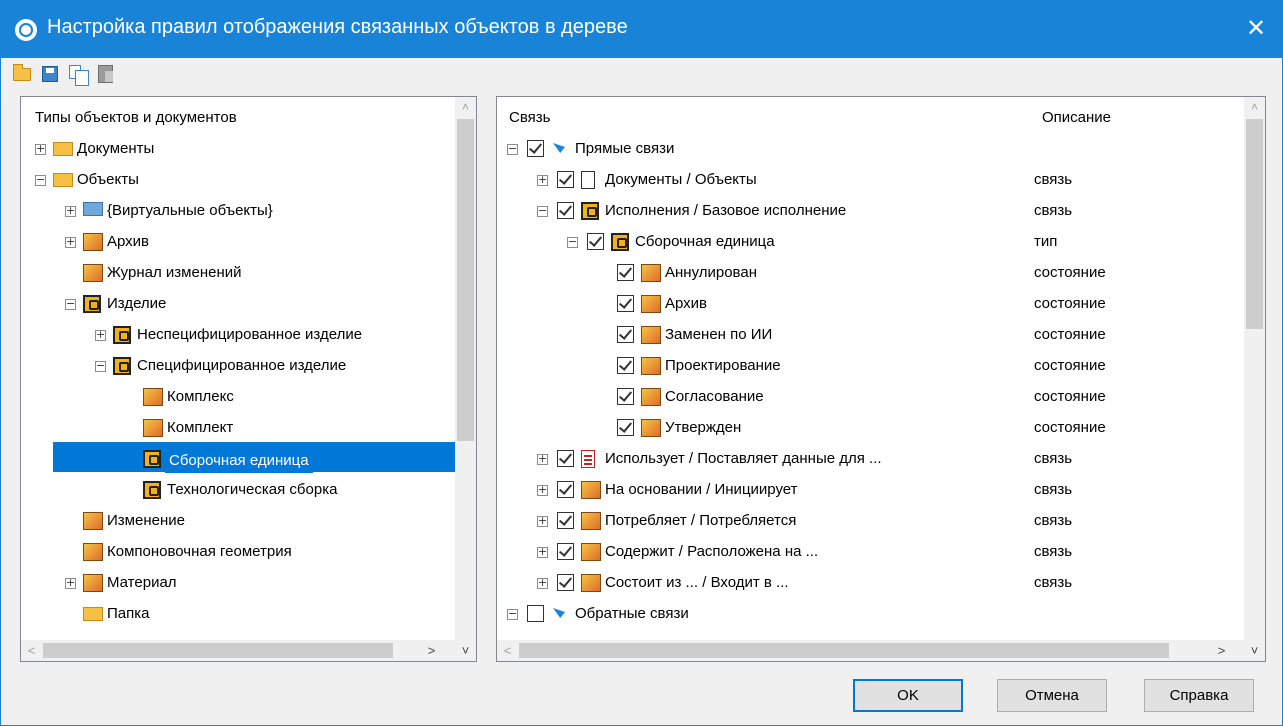 This screenshot has height=726, width=1283. I want to click on link-row: + На основании / Инициирует связь, so click(871, 490).